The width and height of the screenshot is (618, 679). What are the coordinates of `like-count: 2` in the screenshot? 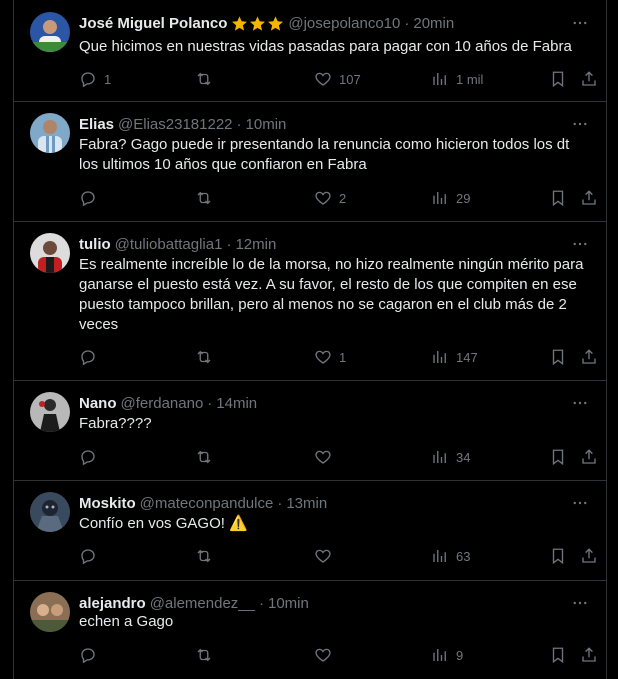 It's located at (343, 198).